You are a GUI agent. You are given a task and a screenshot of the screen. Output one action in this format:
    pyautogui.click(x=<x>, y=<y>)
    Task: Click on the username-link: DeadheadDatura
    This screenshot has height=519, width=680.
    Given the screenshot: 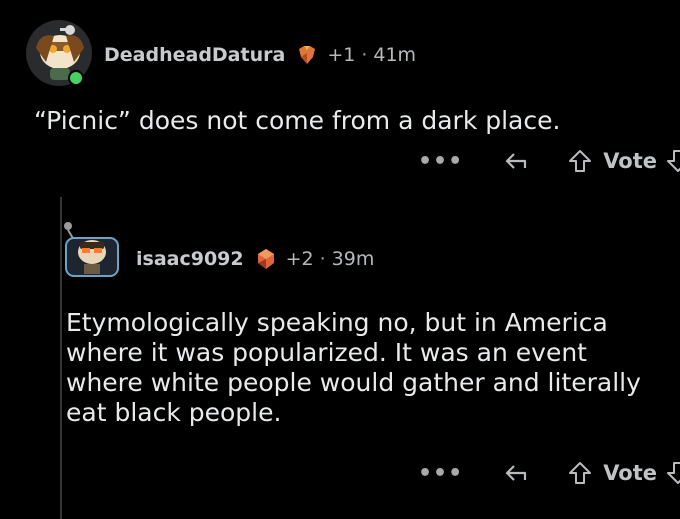 What is the action you would take?
    pyautogui.click(x=194, y=55)
    